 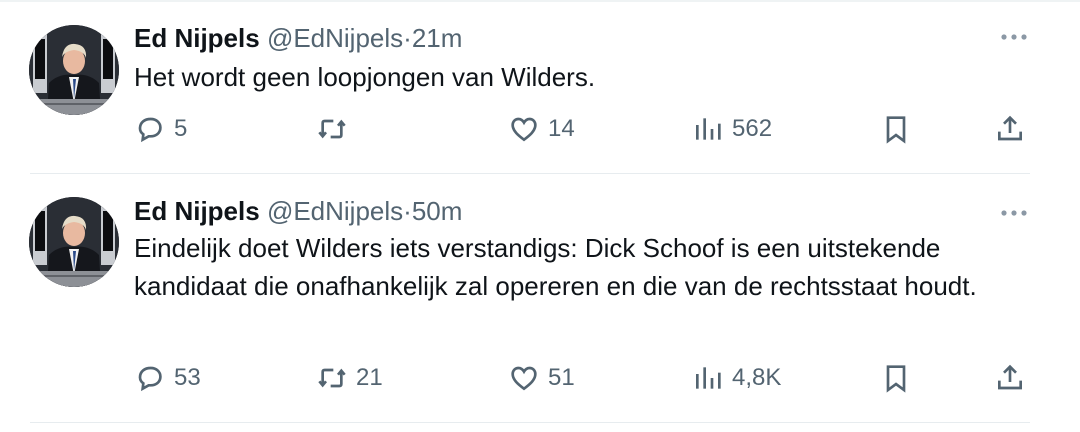 What do you see at coordinates (757, 377) in the screenshot?
I see `views-count: 4,8K` at bounding box center [757, 377].